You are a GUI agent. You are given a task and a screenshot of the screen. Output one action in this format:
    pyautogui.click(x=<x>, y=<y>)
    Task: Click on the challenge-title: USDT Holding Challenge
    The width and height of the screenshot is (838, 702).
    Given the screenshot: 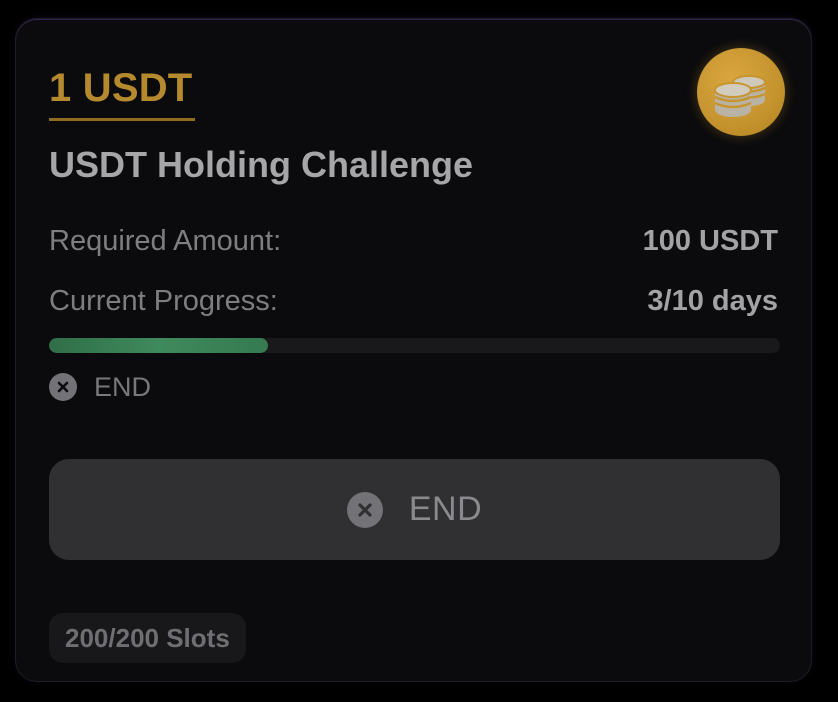 What is the action you would take?
    pyautogui.click(x=261, y=164)
    